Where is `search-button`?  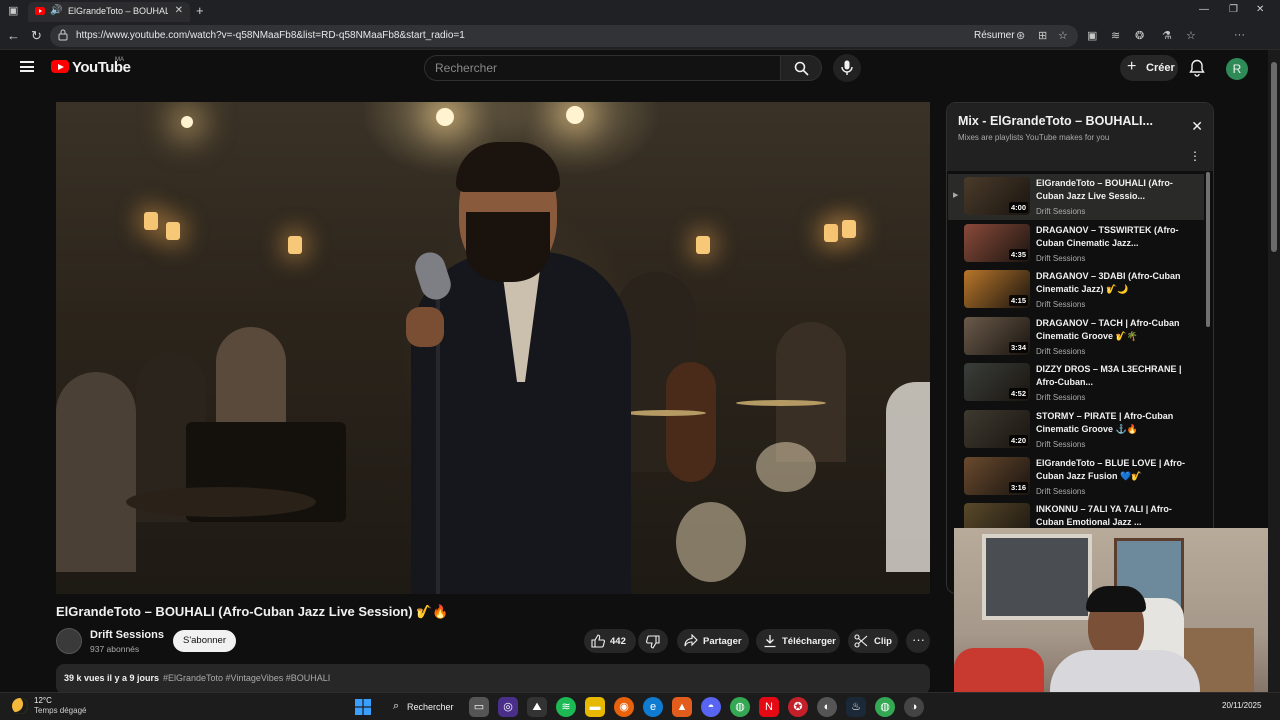
search-button is located at coordinates (801, 68).